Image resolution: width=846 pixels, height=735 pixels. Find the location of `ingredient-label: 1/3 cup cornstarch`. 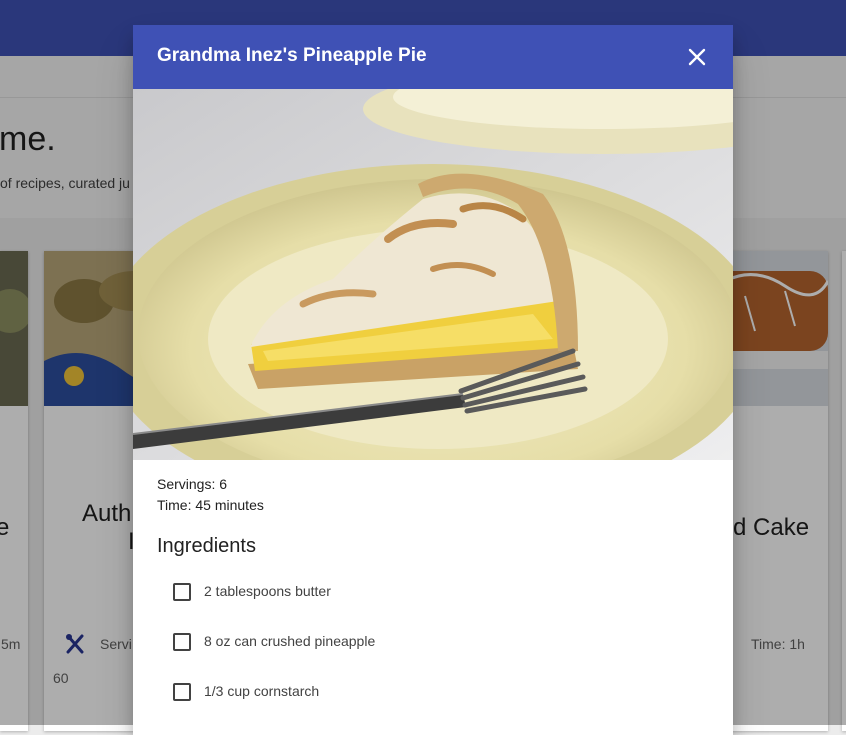

ingredient-label: 1/3 cup cornstarch is located at coordinates (262, 691).